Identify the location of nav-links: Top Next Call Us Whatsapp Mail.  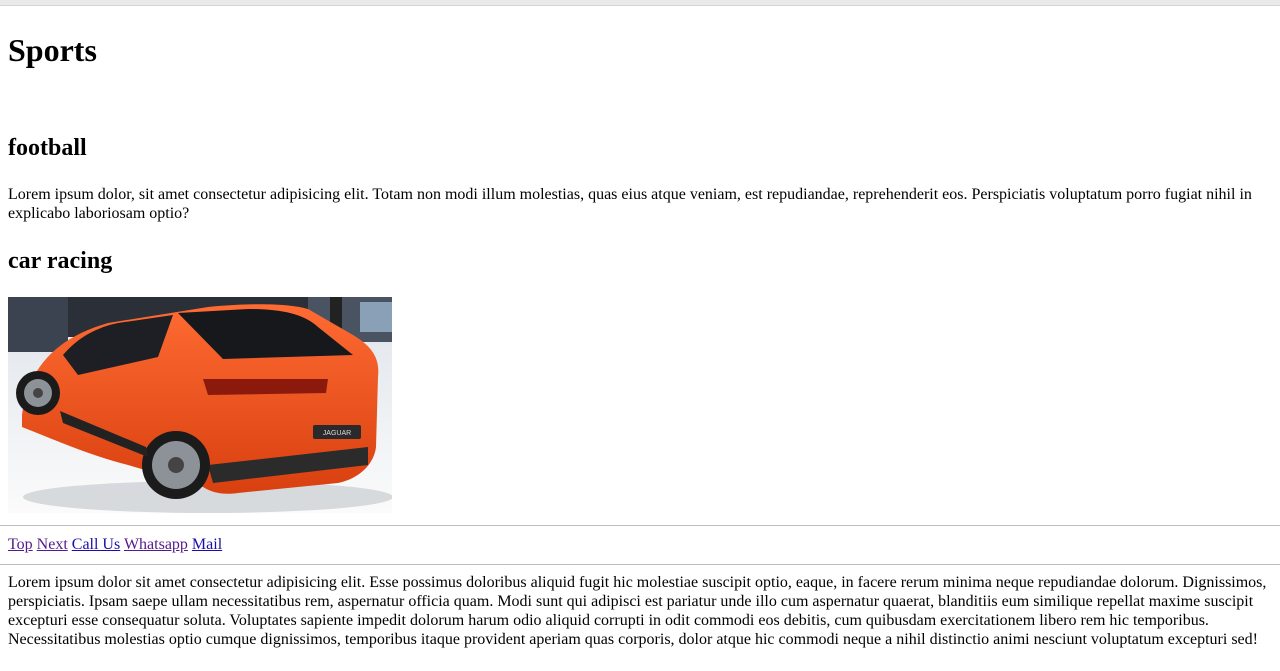
(115, 544).